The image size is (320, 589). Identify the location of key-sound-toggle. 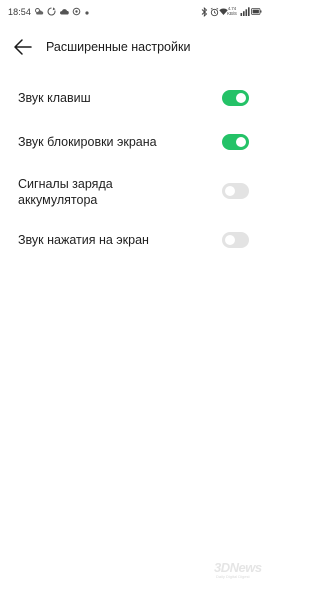
(235, 98).